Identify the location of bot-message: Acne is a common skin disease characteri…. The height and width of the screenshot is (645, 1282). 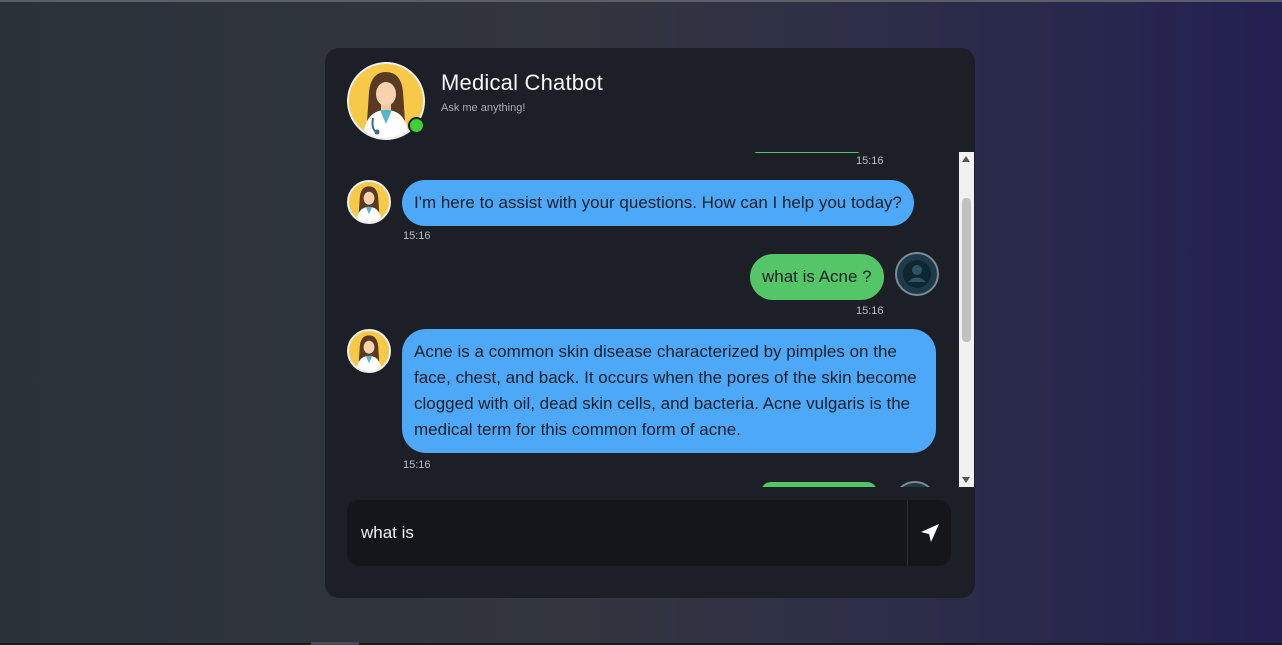
(641, 391).